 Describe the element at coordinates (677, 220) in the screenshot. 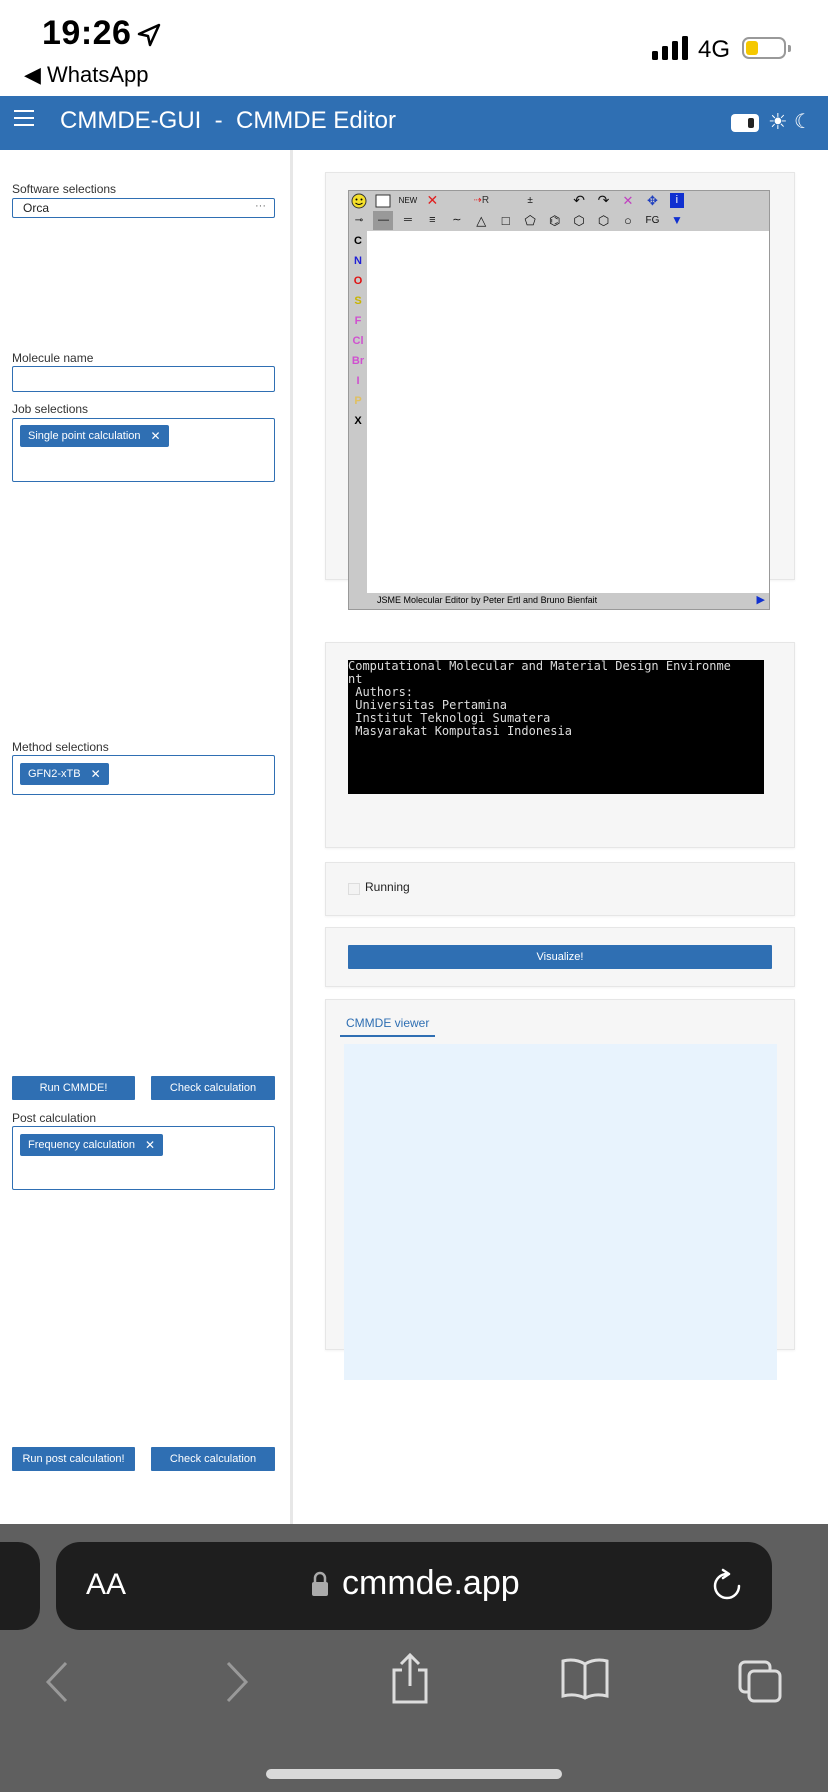

I see `expand-triangle-icon: ▼` at that location.